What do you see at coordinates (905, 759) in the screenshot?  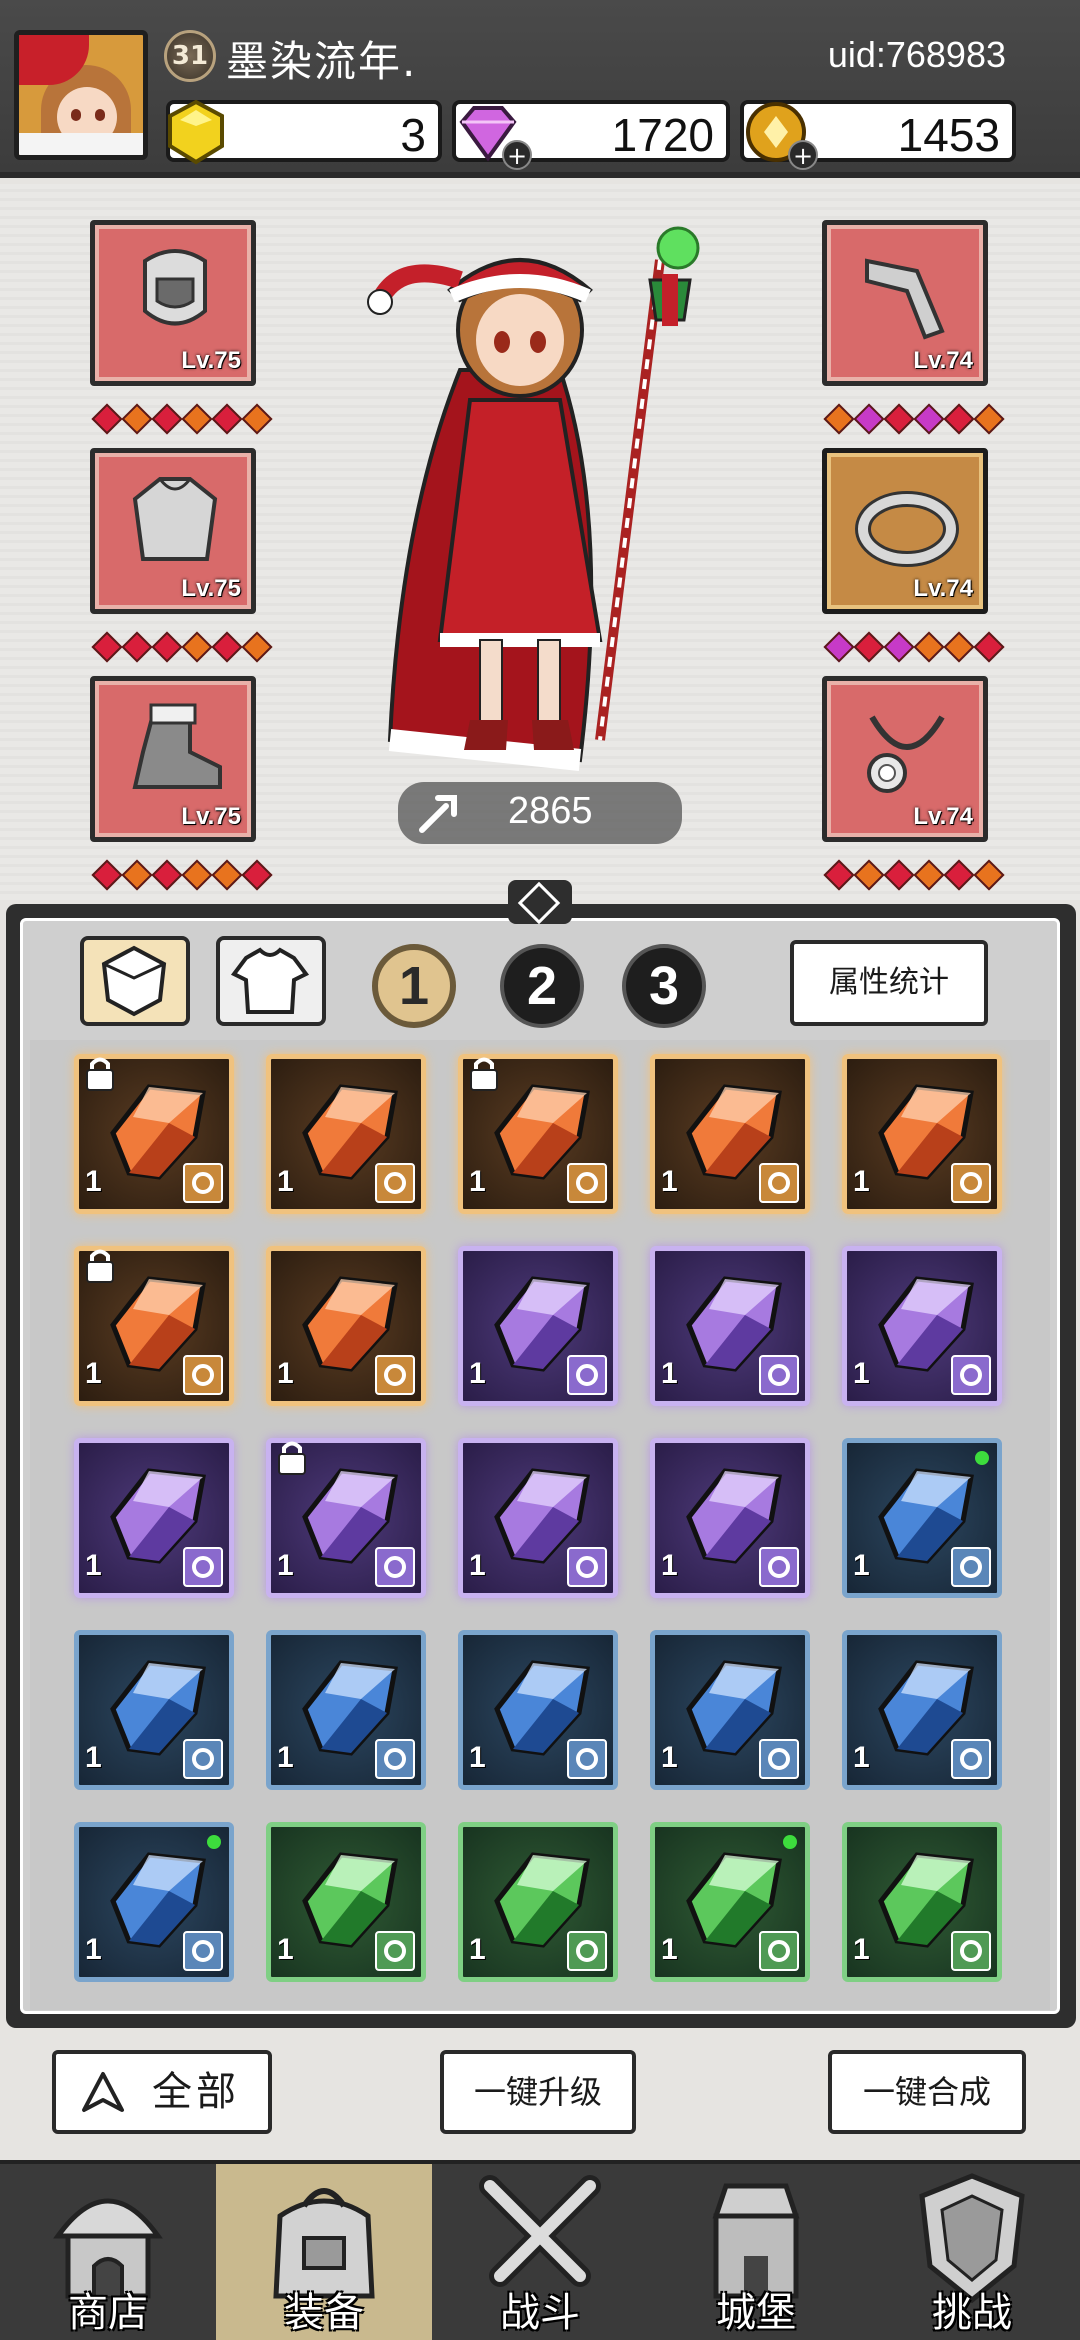 I see `necklace-slot: Lv.74` at bounding box center [905, 759].